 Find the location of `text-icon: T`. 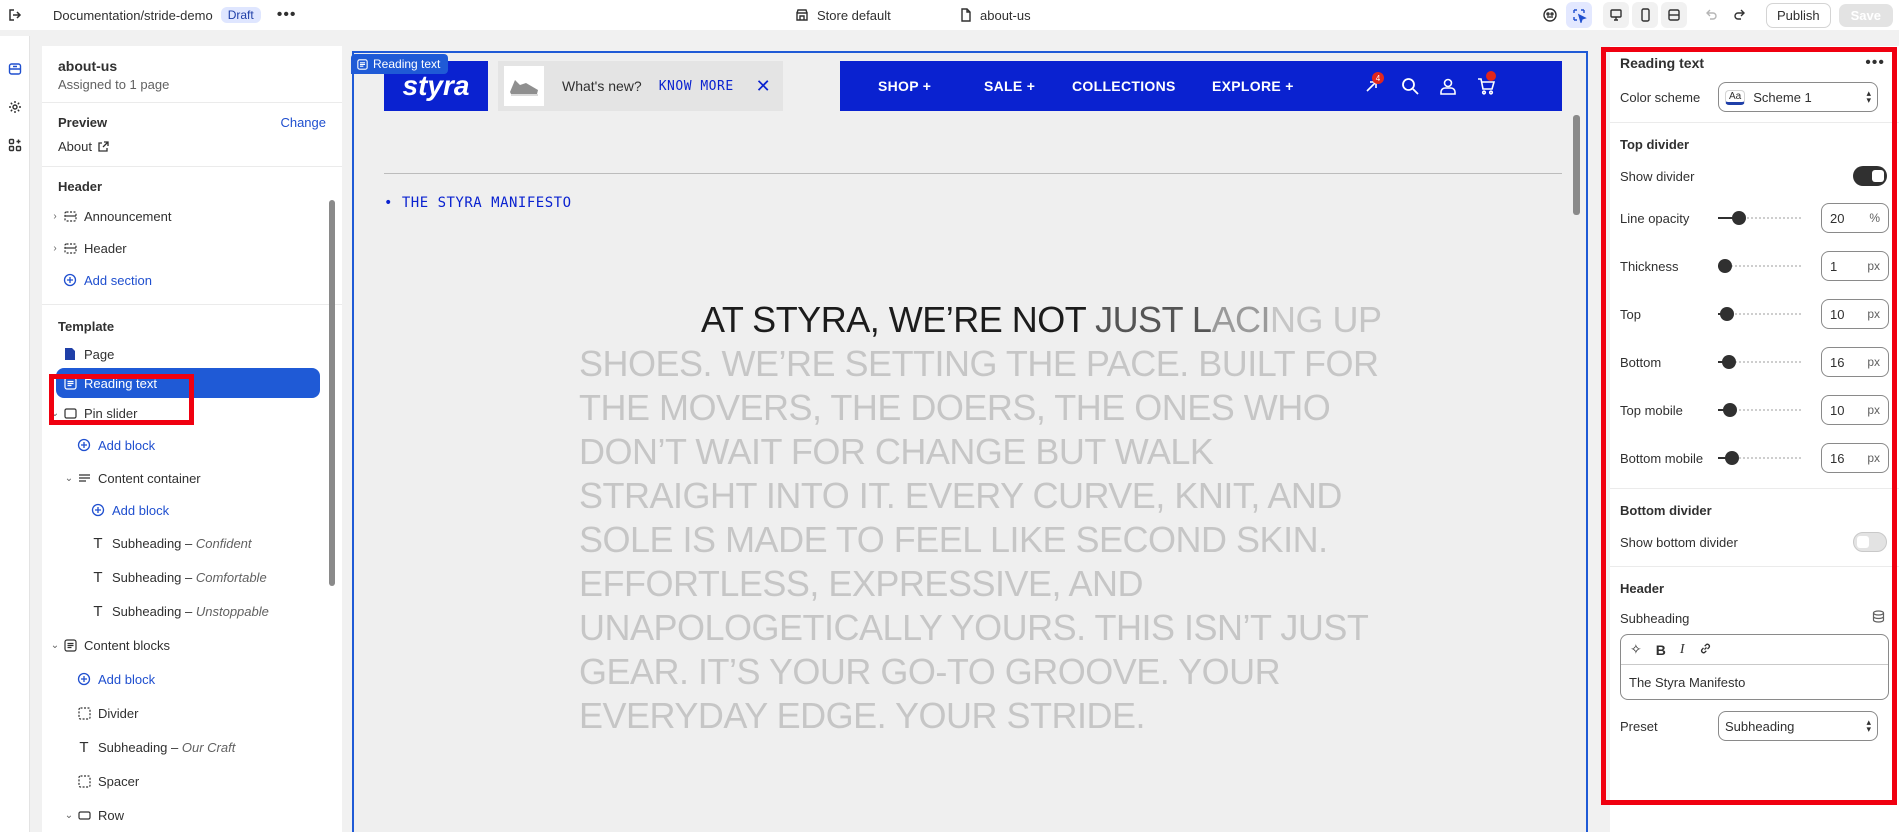

text-icon: T is located at coordinates (98, 577).